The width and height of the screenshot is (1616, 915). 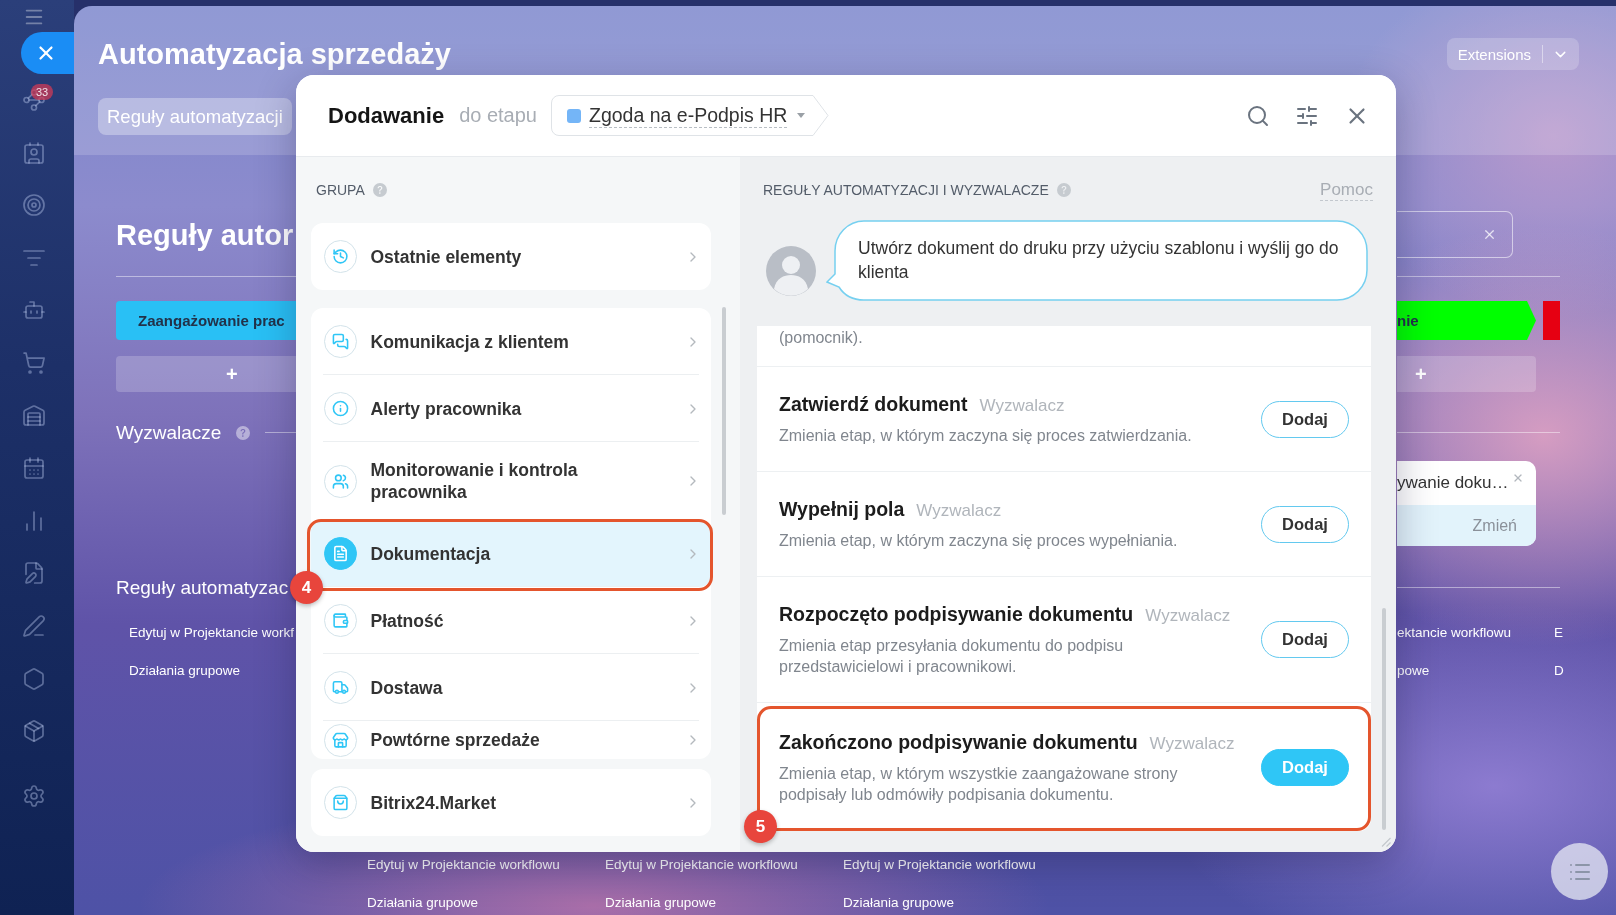 I want to click on rule-description: Zmienia etap, w którym zaczyna się proces zatwierdzania., so click(x=986, y=436).